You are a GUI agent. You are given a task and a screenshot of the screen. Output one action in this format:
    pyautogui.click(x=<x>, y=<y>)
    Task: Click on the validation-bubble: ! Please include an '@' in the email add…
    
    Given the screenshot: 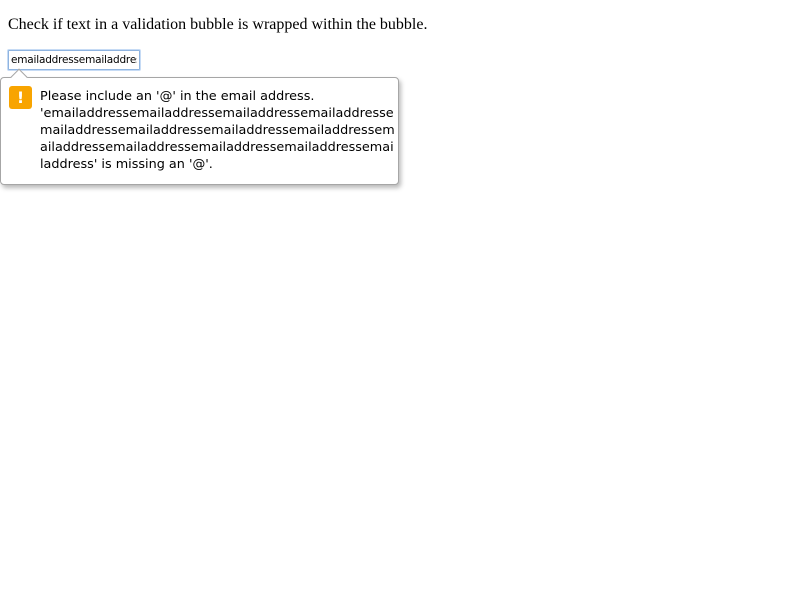 What is the action you would take?
    pyautogui.click(x=199, y=126)
    